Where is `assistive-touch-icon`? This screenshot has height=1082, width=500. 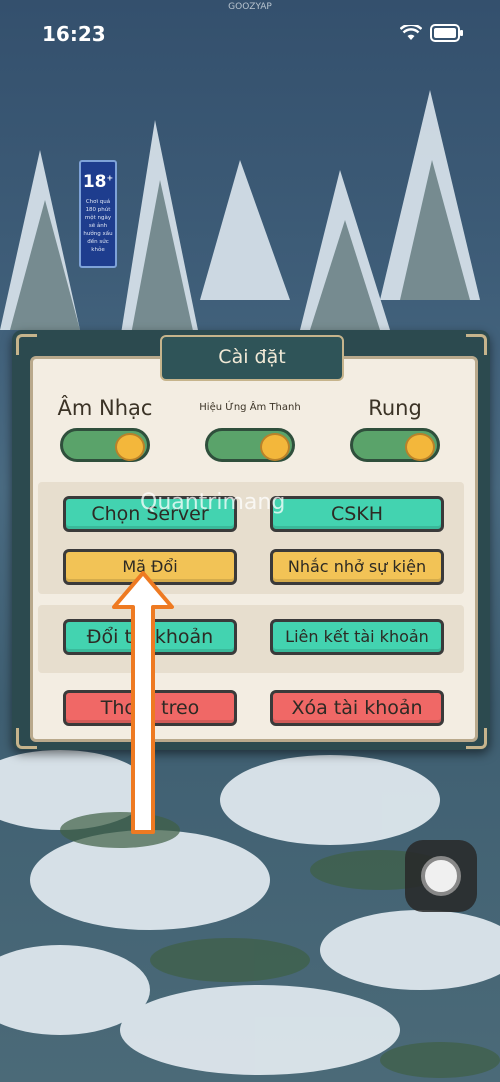
assistive-touch-icon is located at coordinates (441, 876).